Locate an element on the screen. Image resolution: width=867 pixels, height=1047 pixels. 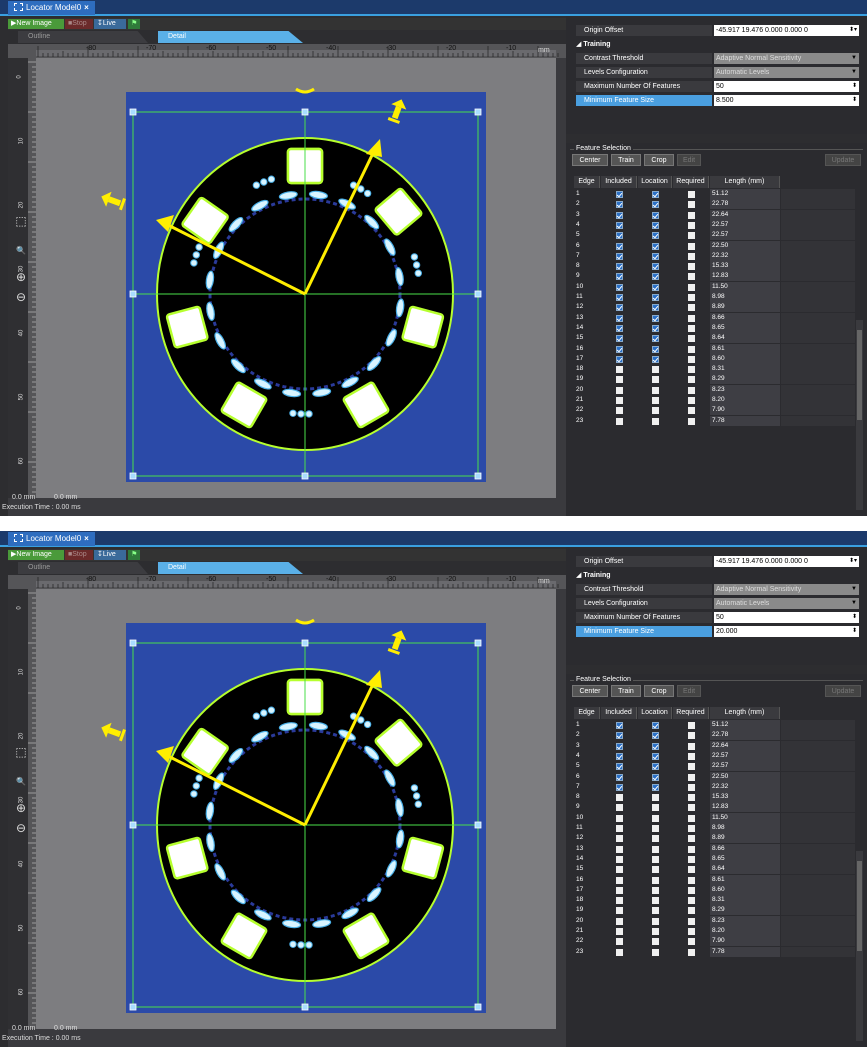
update-button: Update is located at coordinates (843, 691).